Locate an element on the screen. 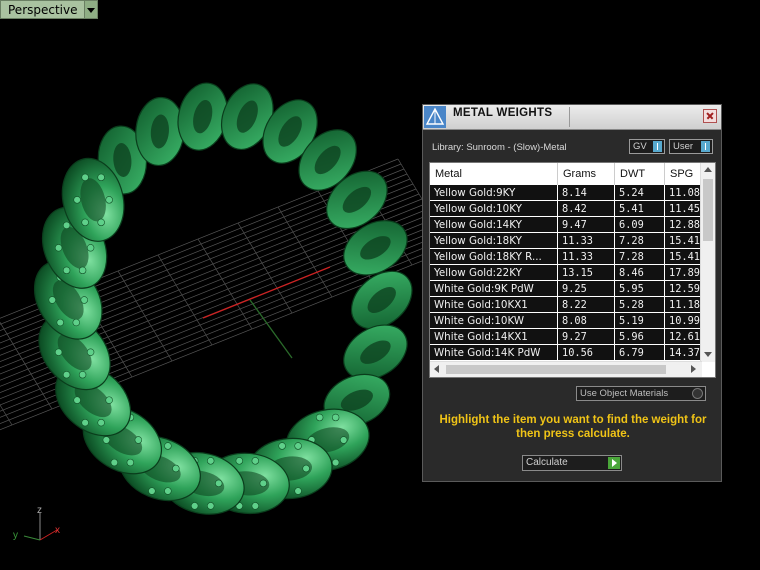 The image size is (760, 570). close-icon is located at coordinates (710, 116).